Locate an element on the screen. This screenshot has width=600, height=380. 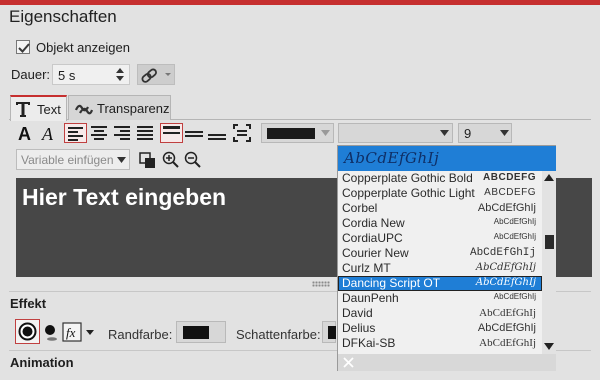
align-right-button is located at coordinates (122, 133).